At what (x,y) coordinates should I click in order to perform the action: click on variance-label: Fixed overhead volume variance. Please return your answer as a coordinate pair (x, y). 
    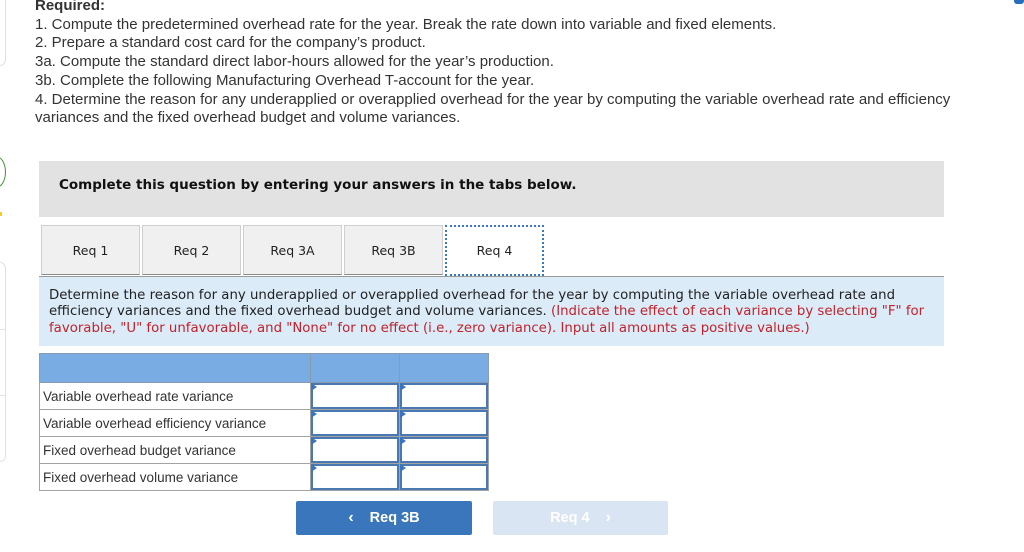
    Looking at the image, I should click on (175, 477).